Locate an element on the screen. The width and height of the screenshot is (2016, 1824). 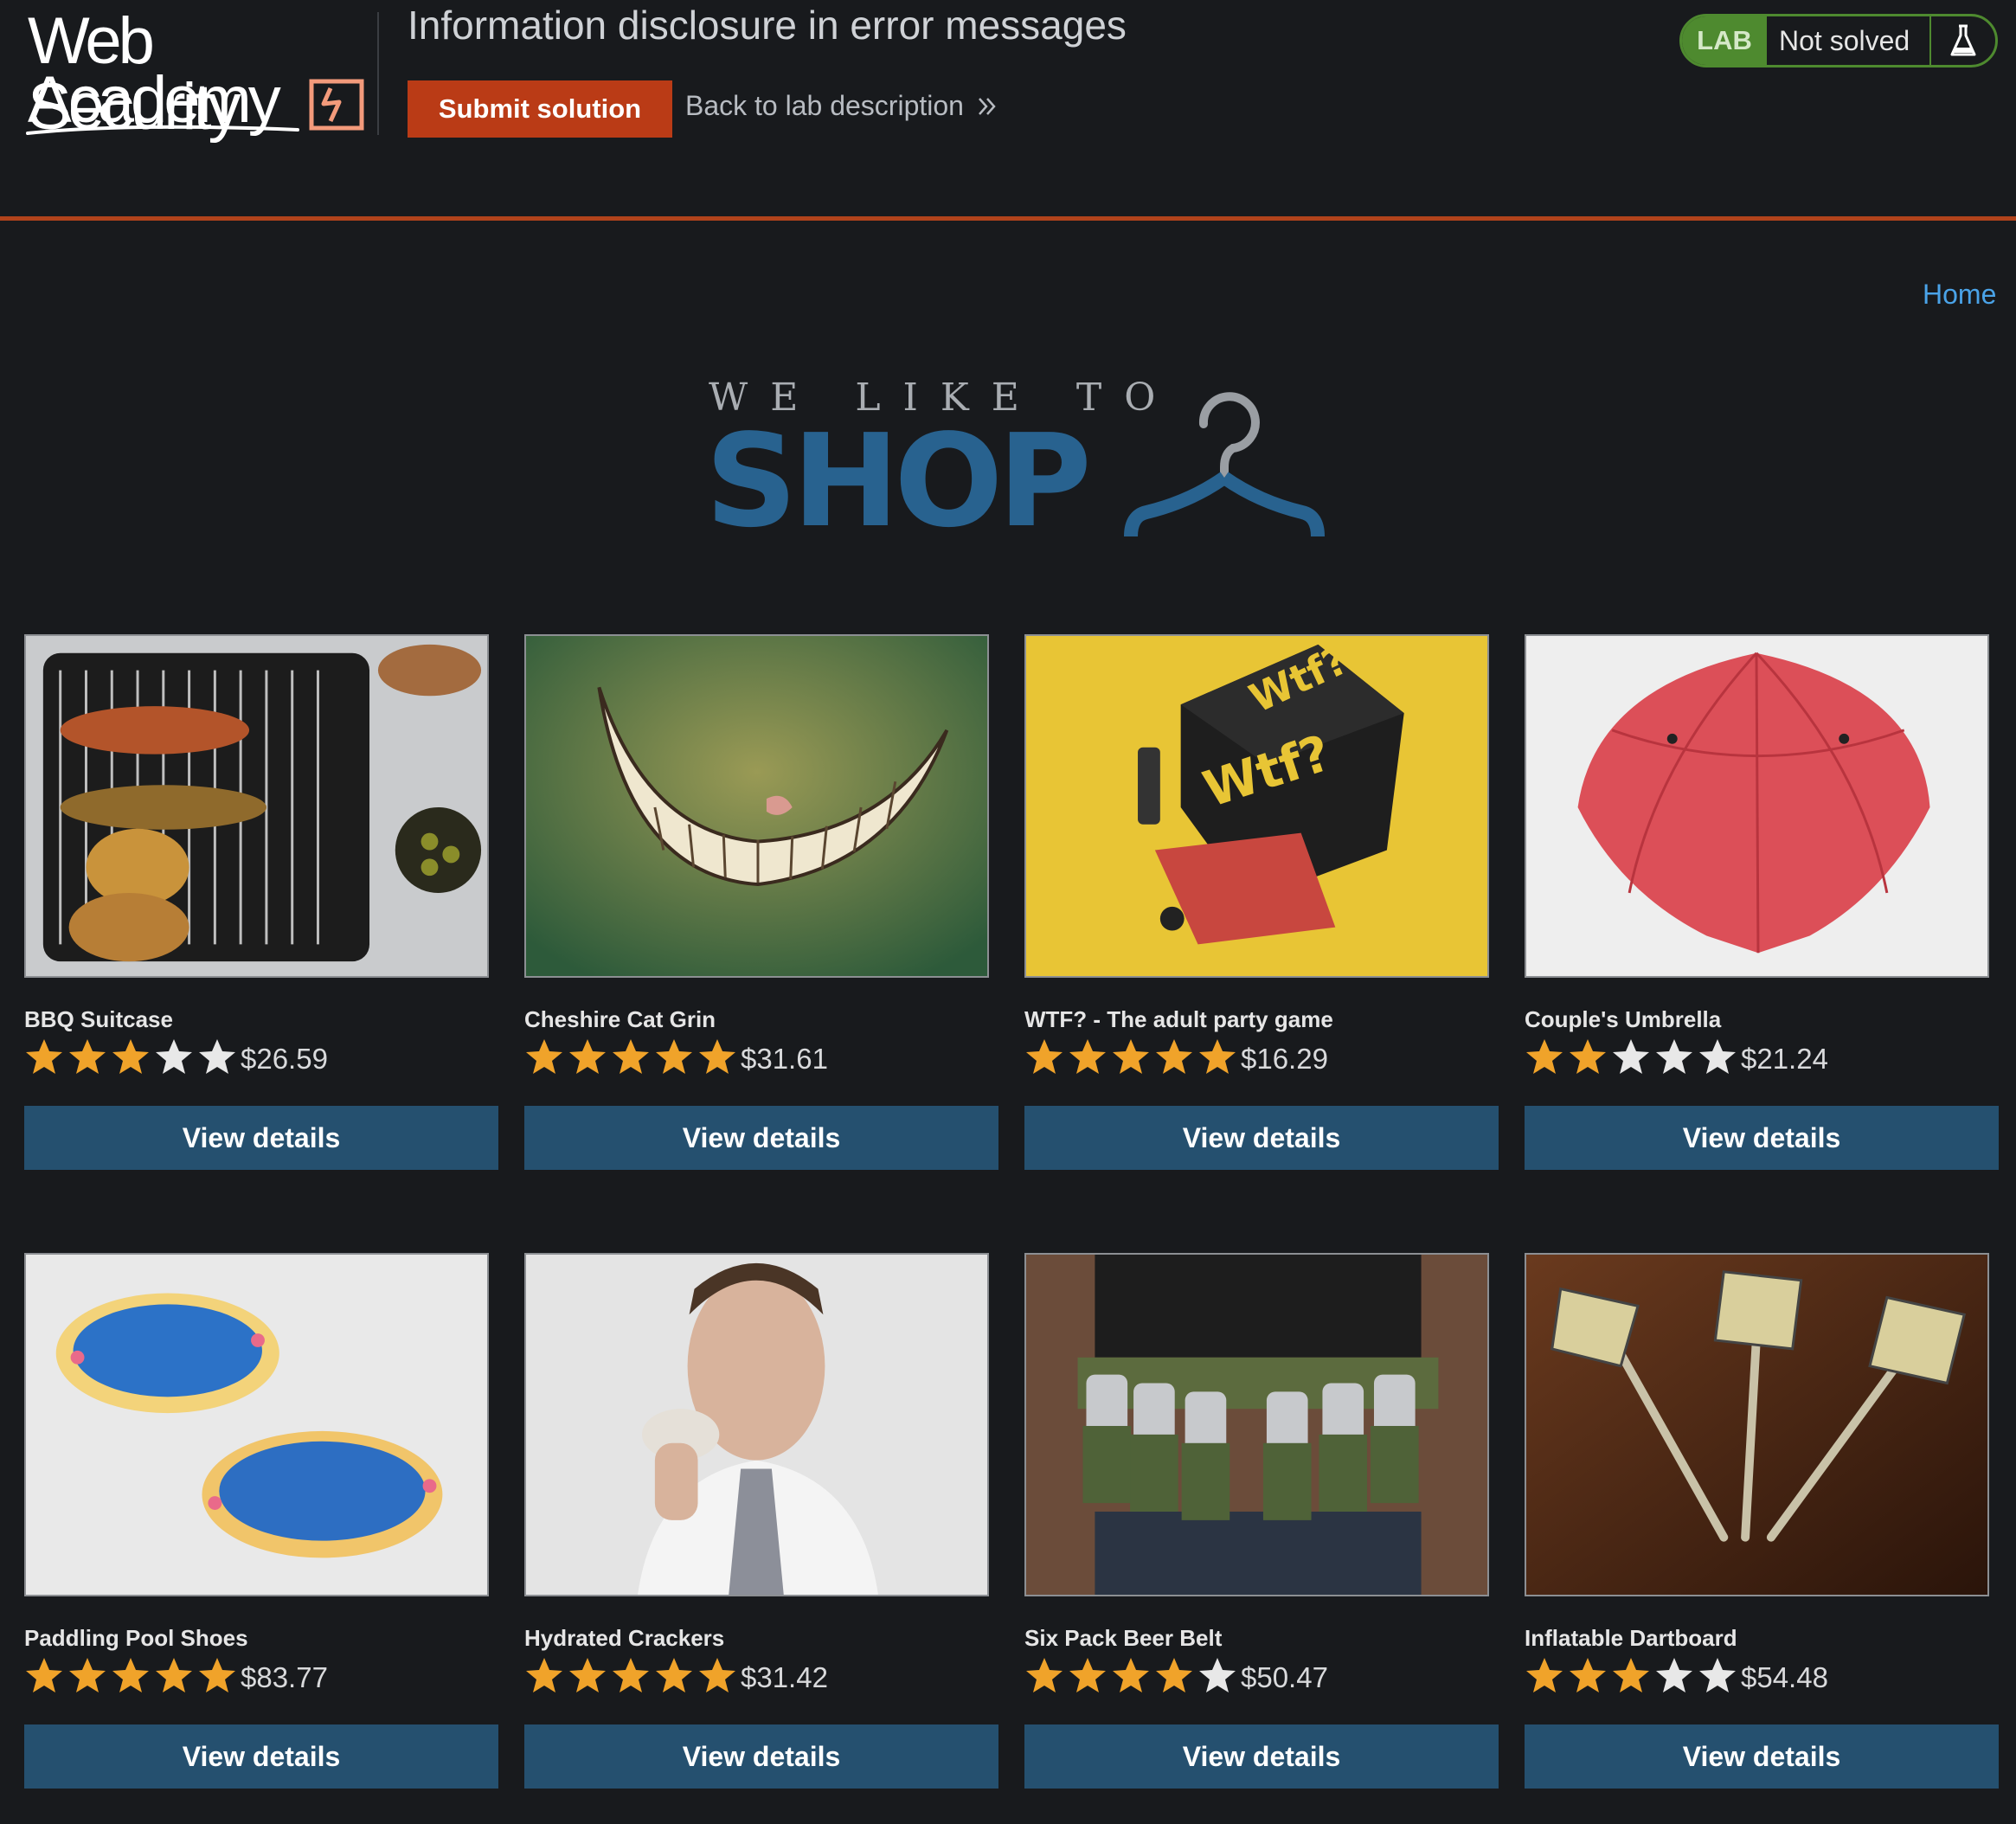
product-card: Cheshire Cat Grin $31.61 View details is located at coordinates (761, 919).